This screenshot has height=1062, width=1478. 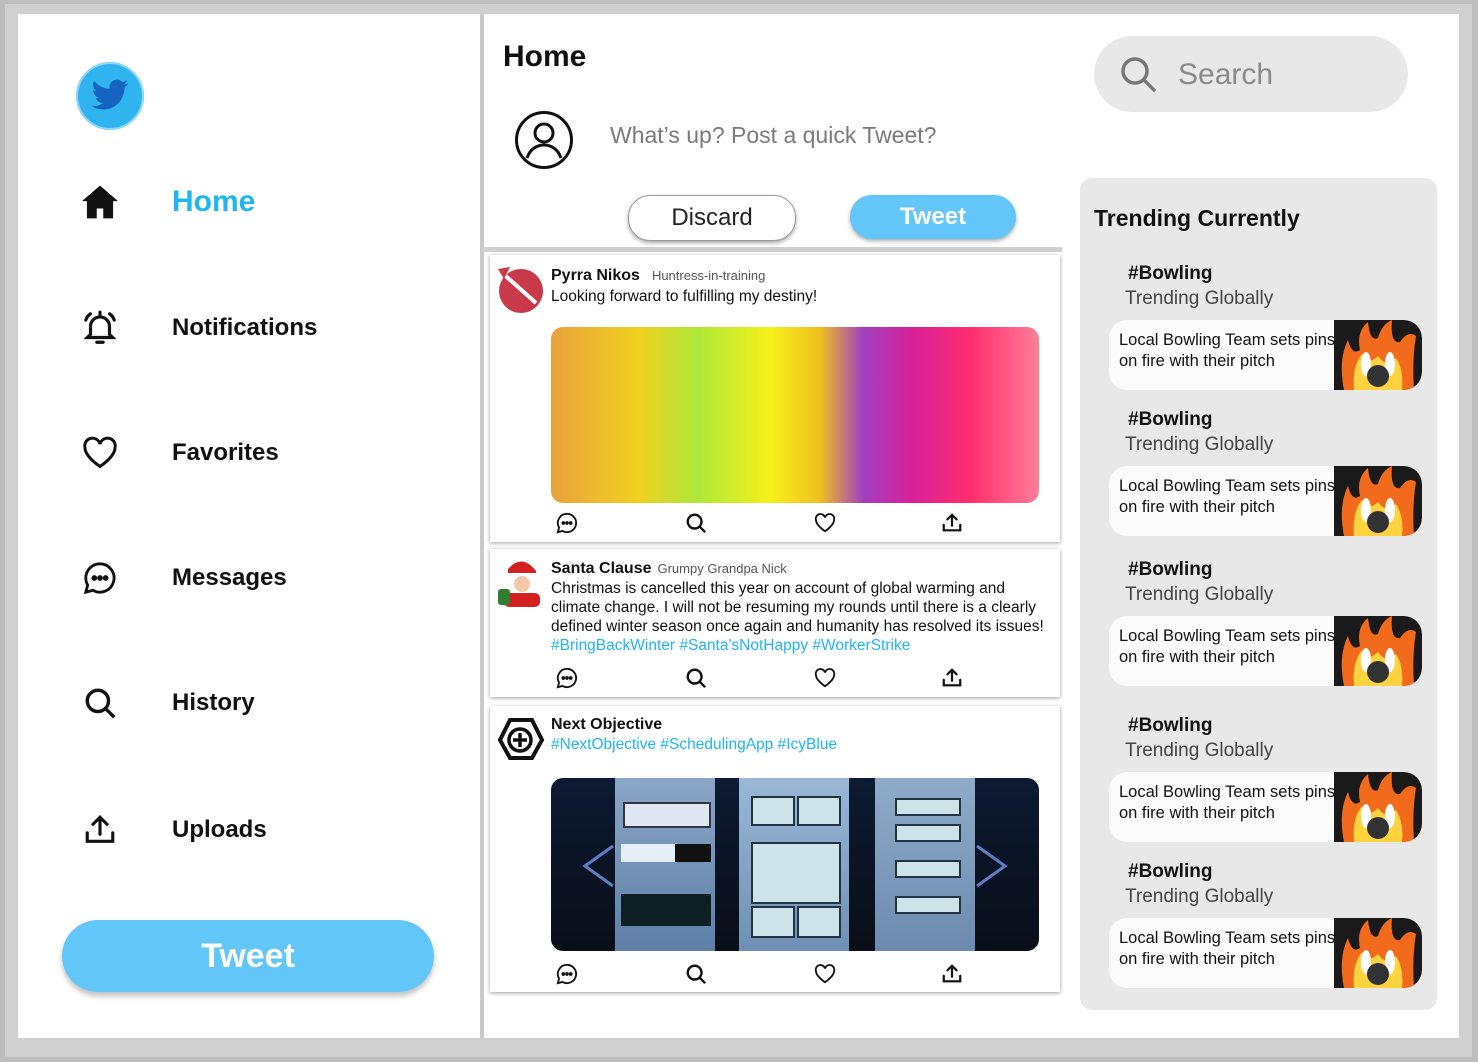 What do you see at coordinates (992, 866) in the screenshot?
I see `carousel-right-arrow-icon` at bounding box center [992, 866].